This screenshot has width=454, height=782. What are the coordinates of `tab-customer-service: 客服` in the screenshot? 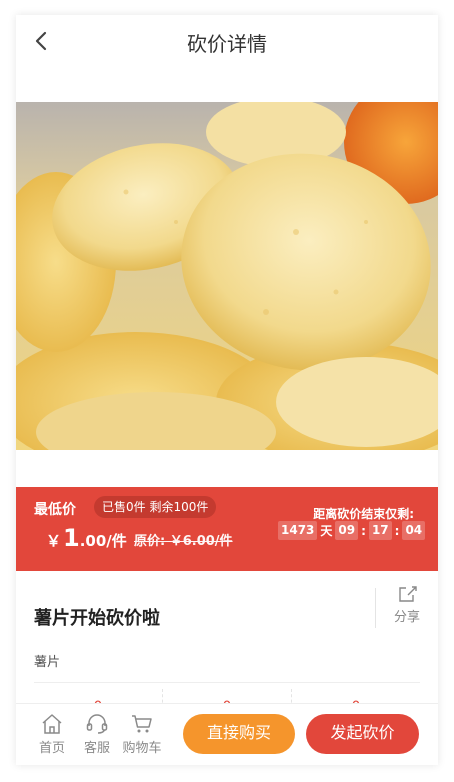 It's located at (97, 734).